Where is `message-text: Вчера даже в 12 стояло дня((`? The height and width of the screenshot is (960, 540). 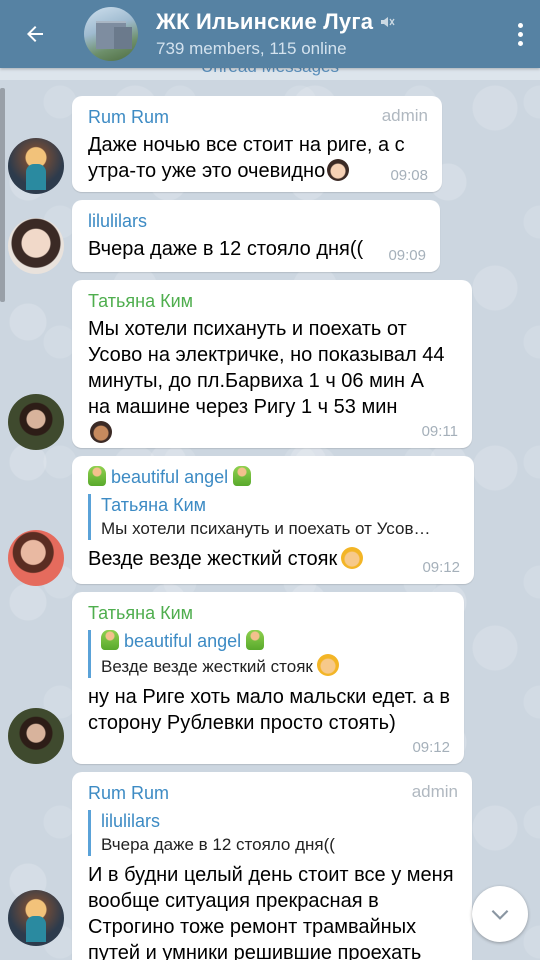 message-text: Вчера даже в 12 стояло дня(( is located at coordinates (226, 249).